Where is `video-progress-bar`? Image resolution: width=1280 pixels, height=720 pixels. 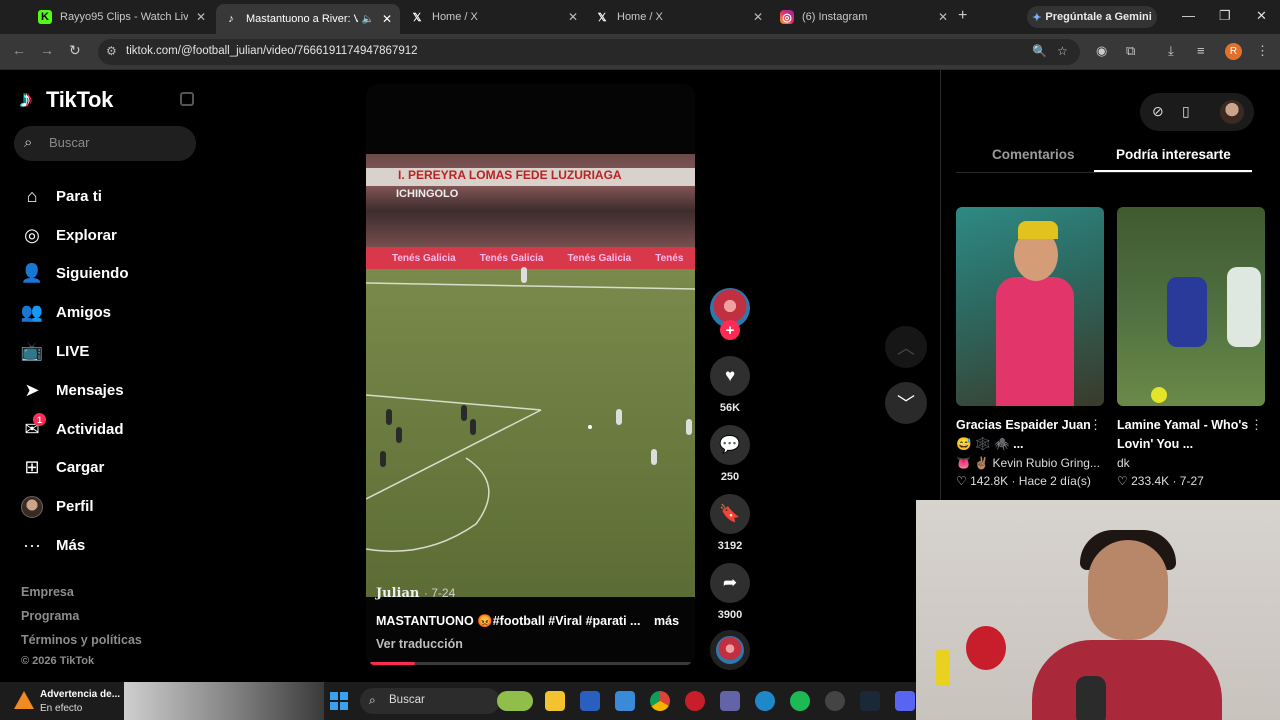 video-progress-bar is located at coordinates (530, 663).